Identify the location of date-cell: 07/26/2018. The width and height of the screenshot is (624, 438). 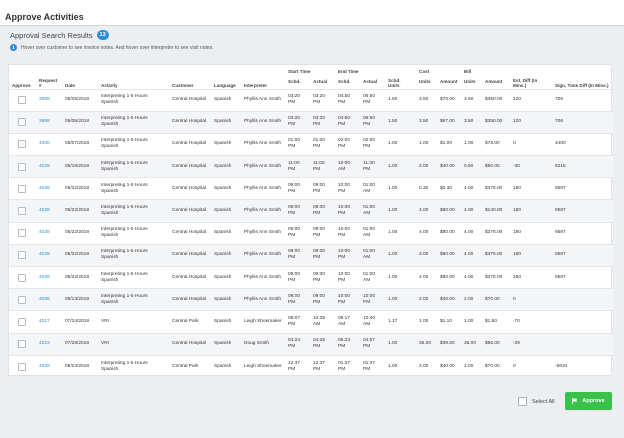
(80, 344).